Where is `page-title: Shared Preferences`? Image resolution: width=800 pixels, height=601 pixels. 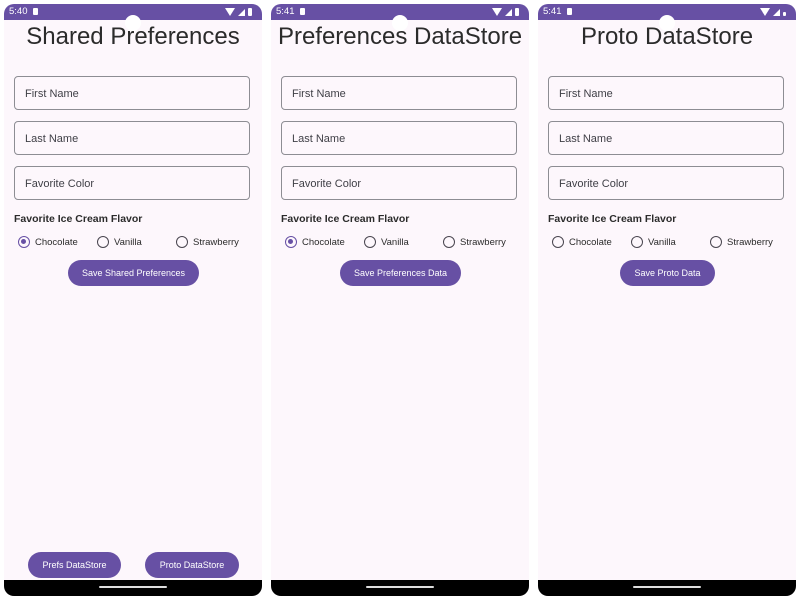
page-title: Shared Preferences is located at coordinates (133, 36).